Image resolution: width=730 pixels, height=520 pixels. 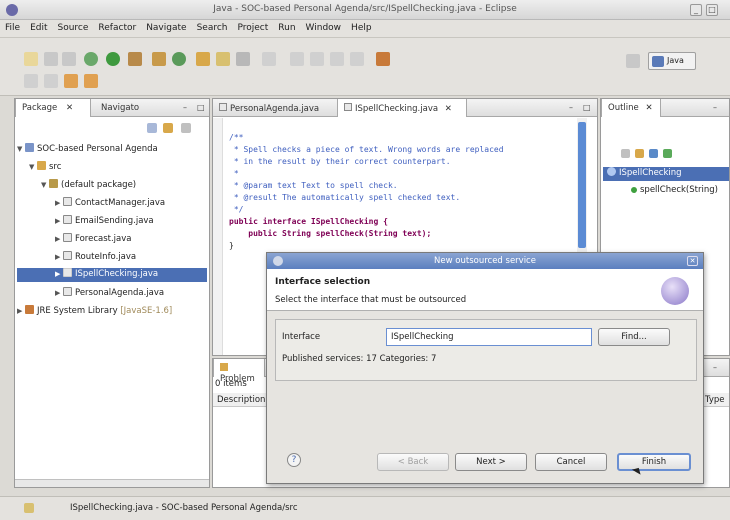 I want to click on tree-item-jre-library: ▶ JRE System Library [JavaSE-1.6], so click(x=94, y=312).